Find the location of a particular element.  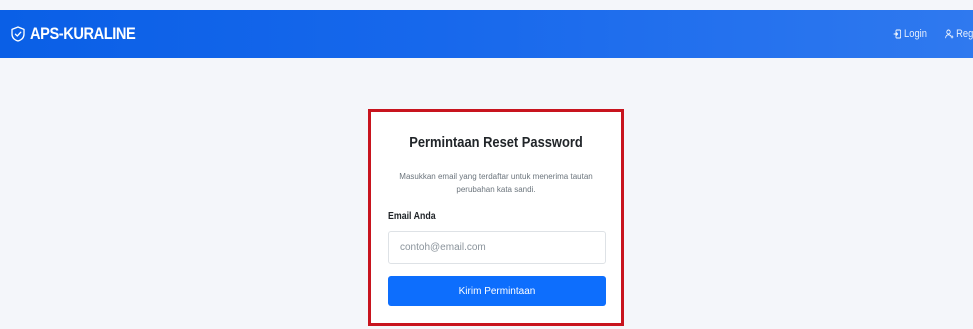

brand: APS-KURALINE is located at coordinates (81, 34).